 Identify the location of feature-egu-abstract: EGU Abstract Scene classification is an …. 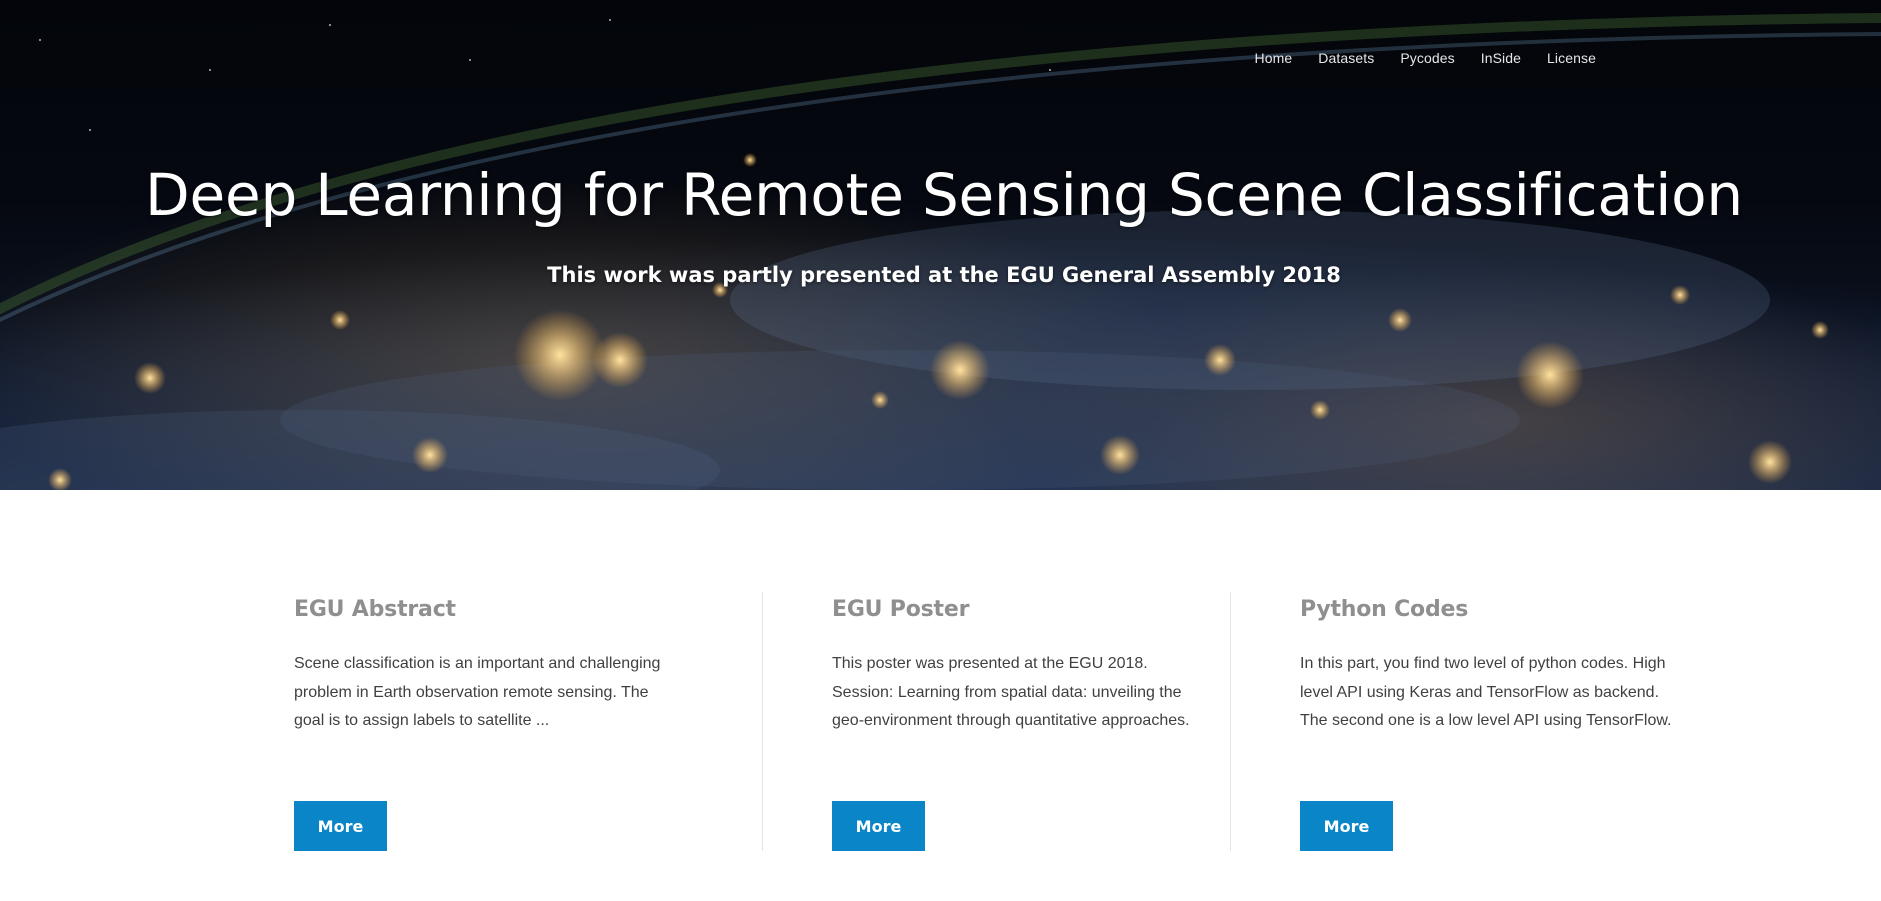
(528, 722).